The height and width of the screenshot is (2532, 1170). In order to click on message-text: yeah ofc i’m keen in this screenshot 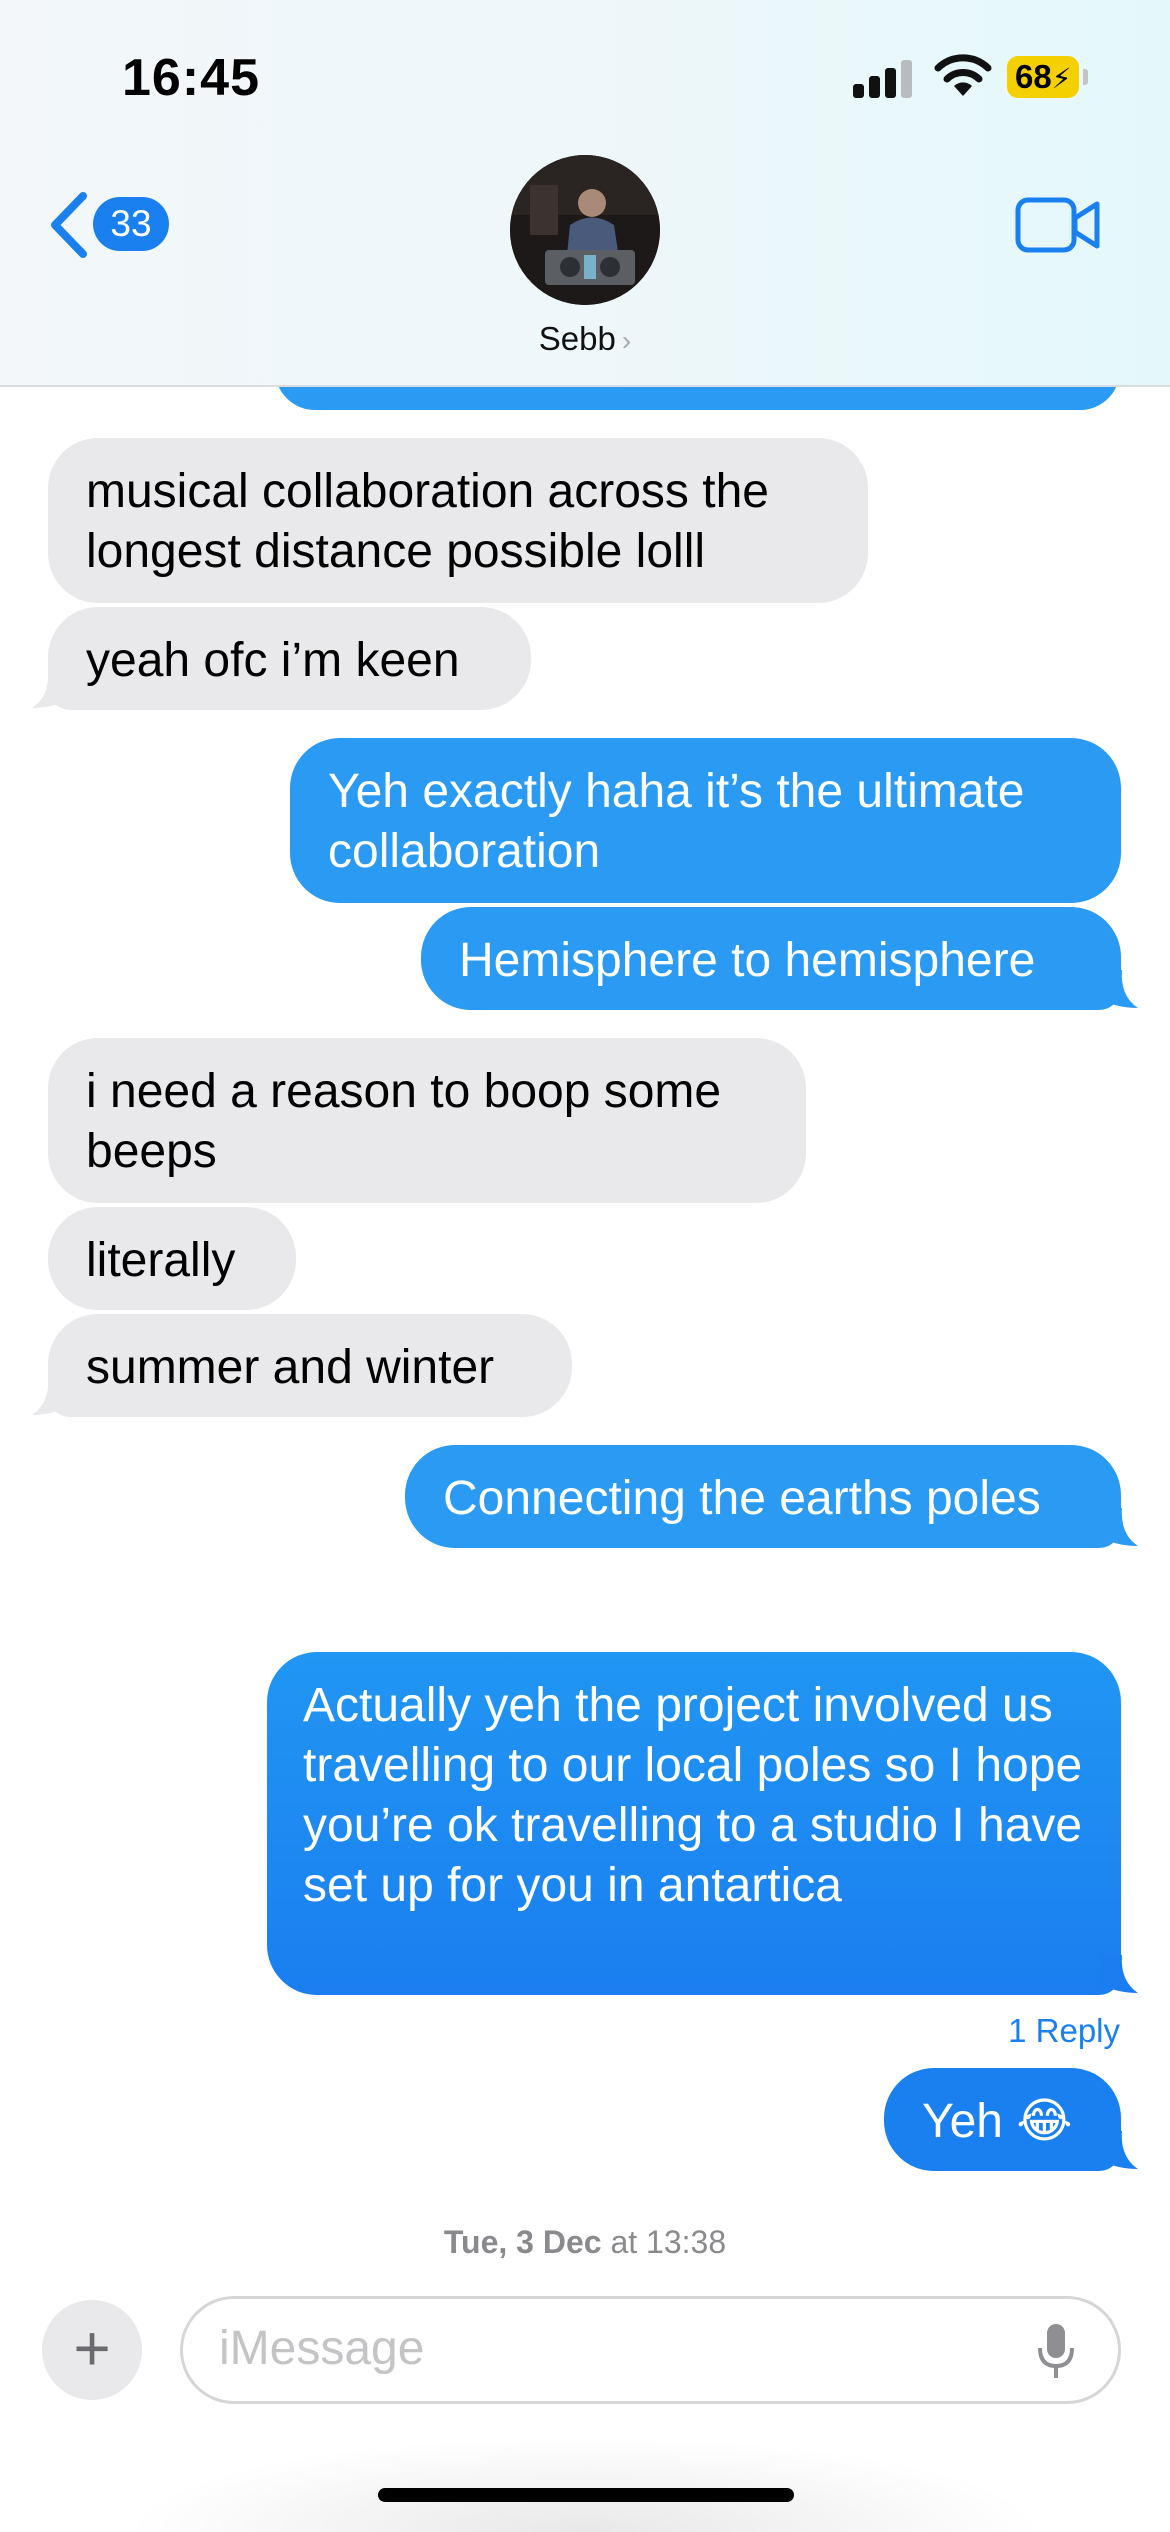, I will do `click(273, 660)`.